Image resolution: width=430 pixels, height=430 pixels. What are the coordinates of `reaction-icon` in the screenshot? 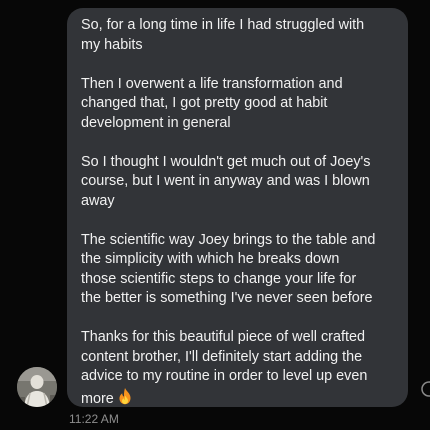 It's located at (425, 389).